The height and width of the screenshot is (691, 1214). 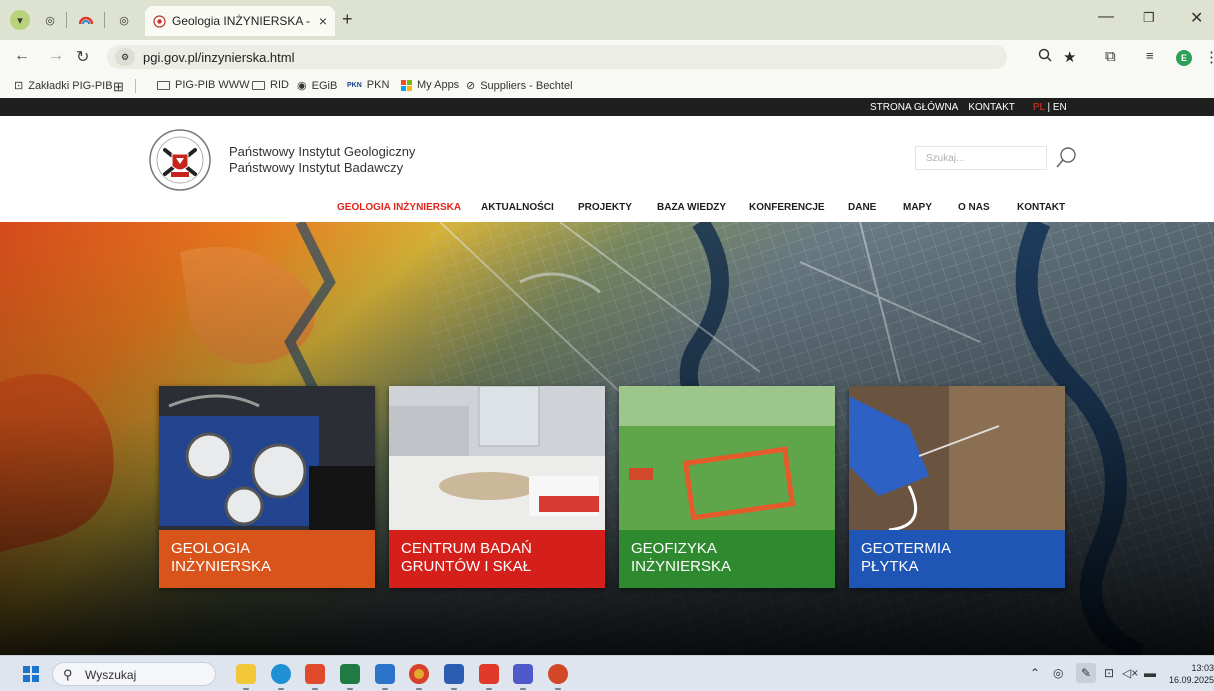 I want to click on card-geologia-inzynierska: GEOLOGIA INŻYNIERSKA, so click(x=267, y=487).